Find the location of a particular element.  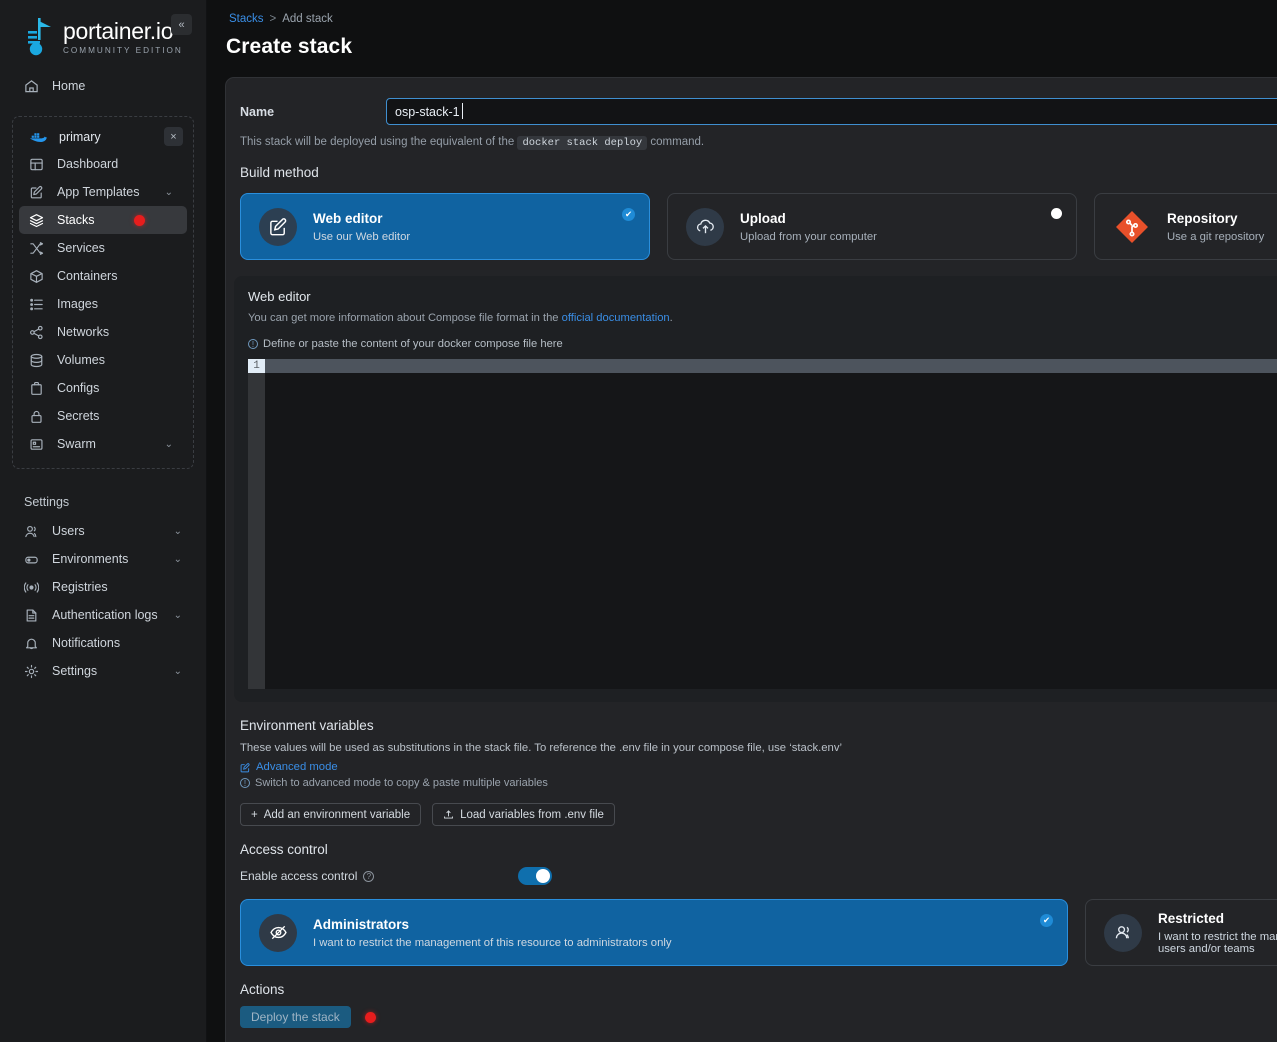

advanced-mode-label: Advanced mode is located at coordinates (297, 767).